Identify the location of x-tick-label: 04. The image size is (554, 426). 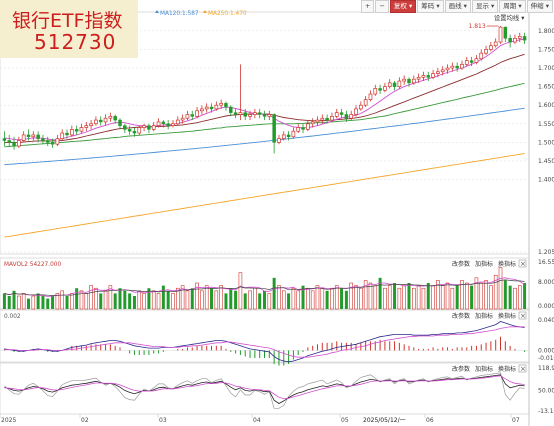
(257, 420).